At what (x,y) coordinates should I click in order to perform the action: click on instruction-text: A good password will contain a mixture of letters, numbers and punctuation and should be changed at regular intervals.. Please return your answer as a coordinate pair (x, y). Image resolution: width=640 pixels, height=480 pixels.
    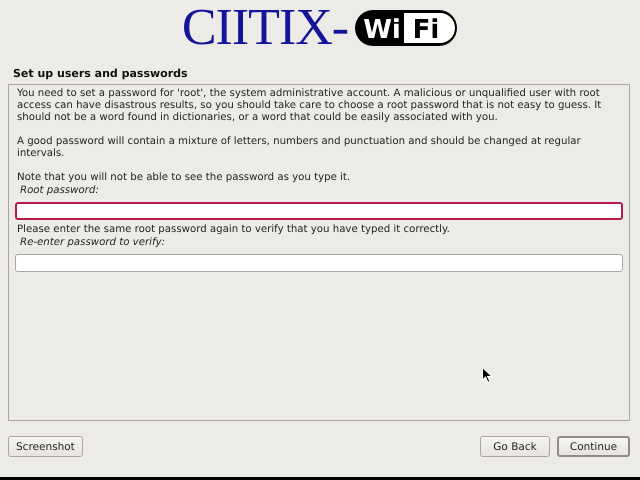
    Looking at the image, I should click on (299, 148).